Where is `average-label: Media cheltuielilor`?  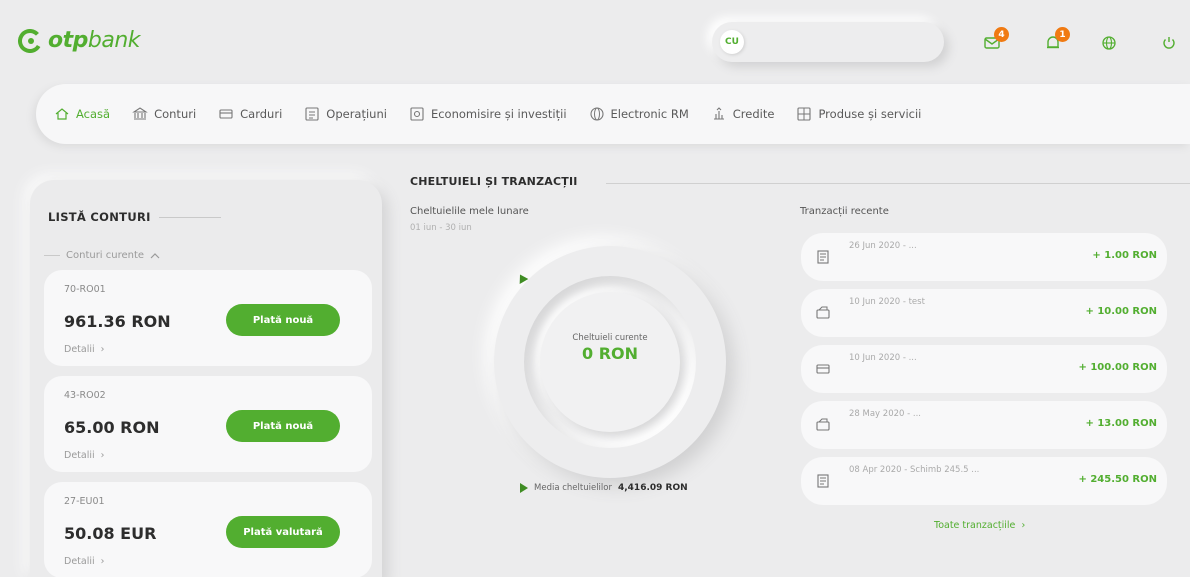 average-label: Media cheltuielilor is located at coordinates (573, 488).